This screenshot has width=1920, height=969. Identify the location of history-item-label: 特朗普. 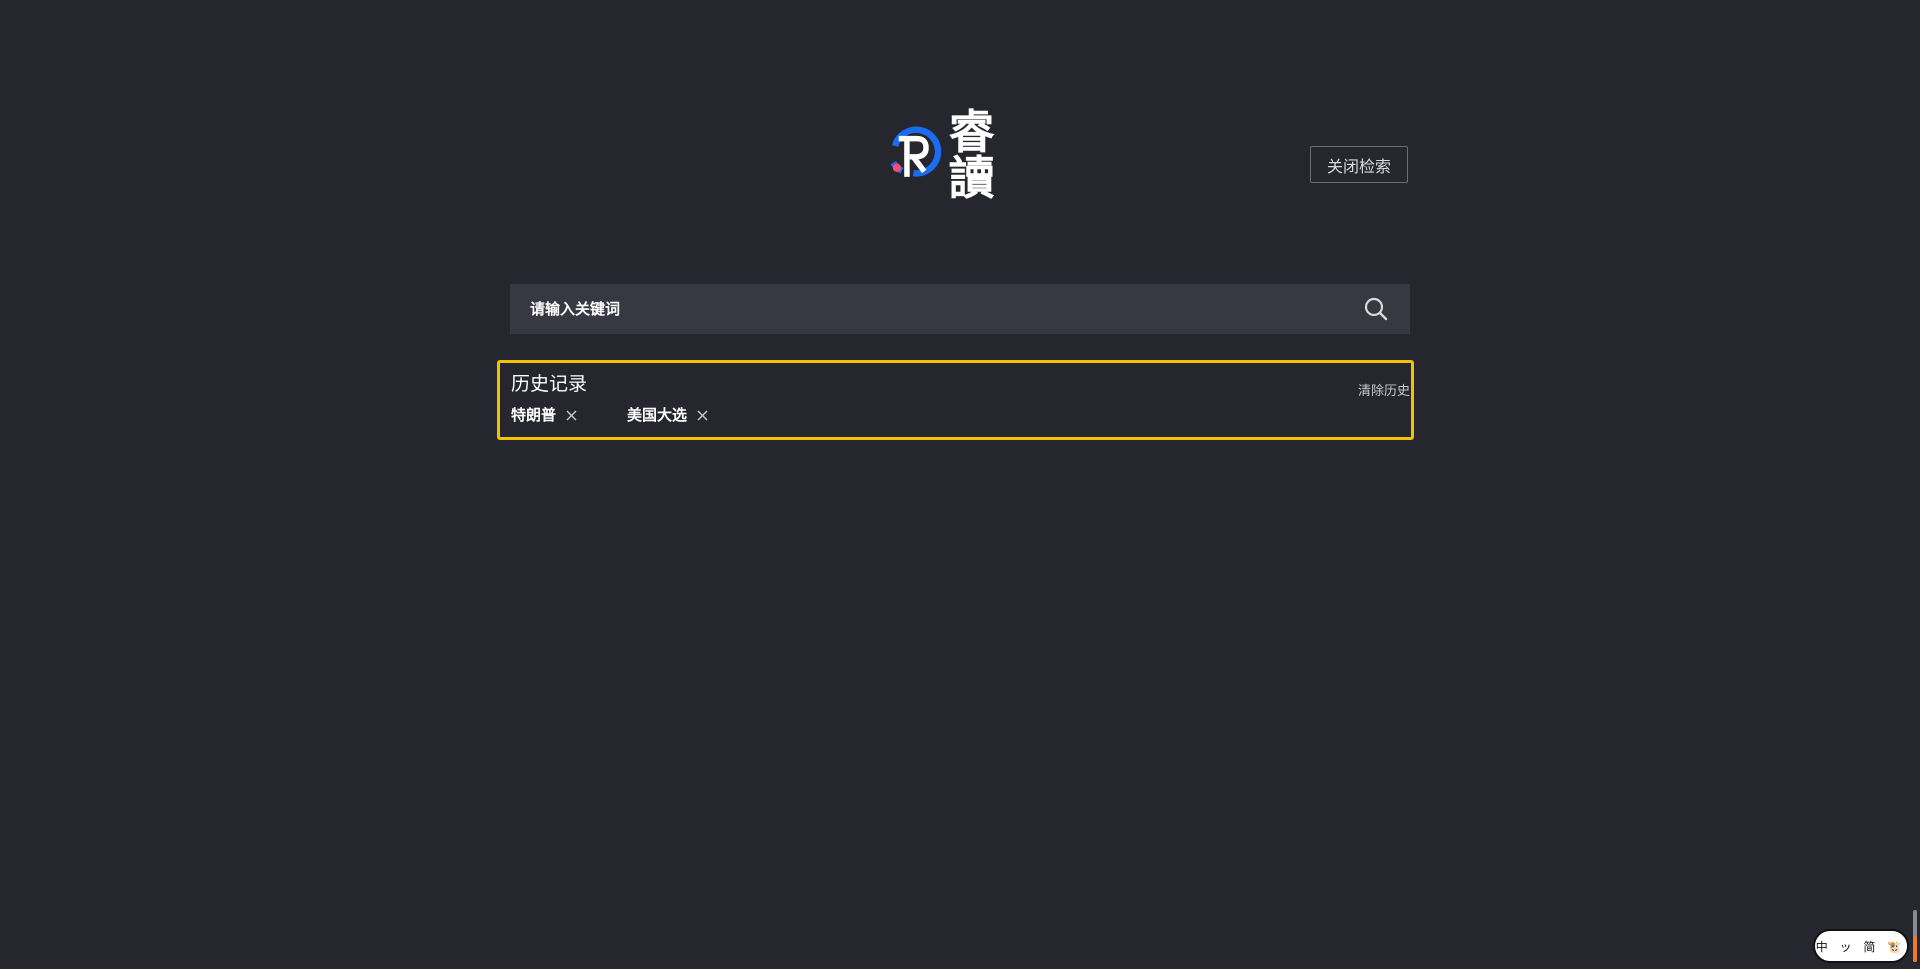
(533, 415).